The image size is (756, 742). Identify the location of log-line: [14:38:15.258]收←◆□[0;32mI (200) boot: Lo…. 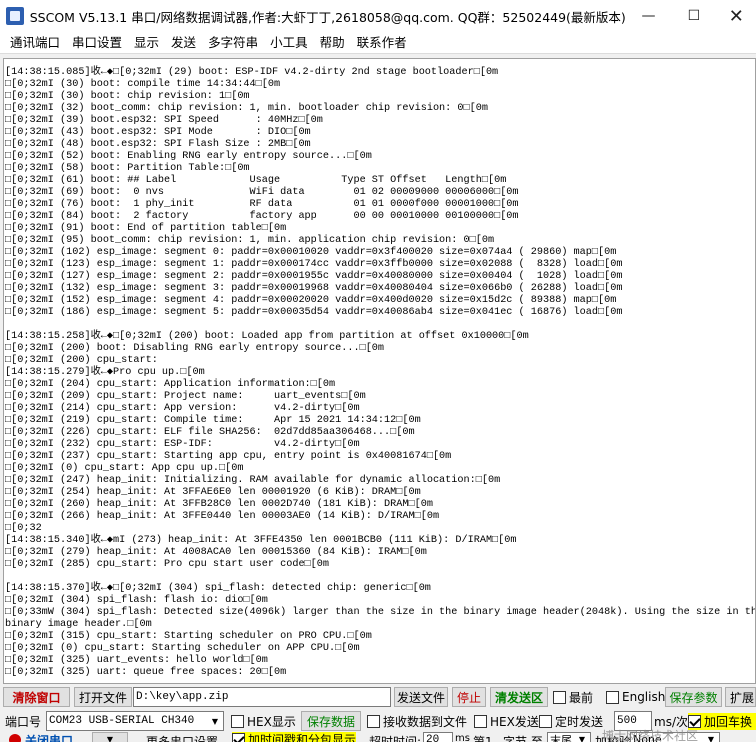
(267, 336).